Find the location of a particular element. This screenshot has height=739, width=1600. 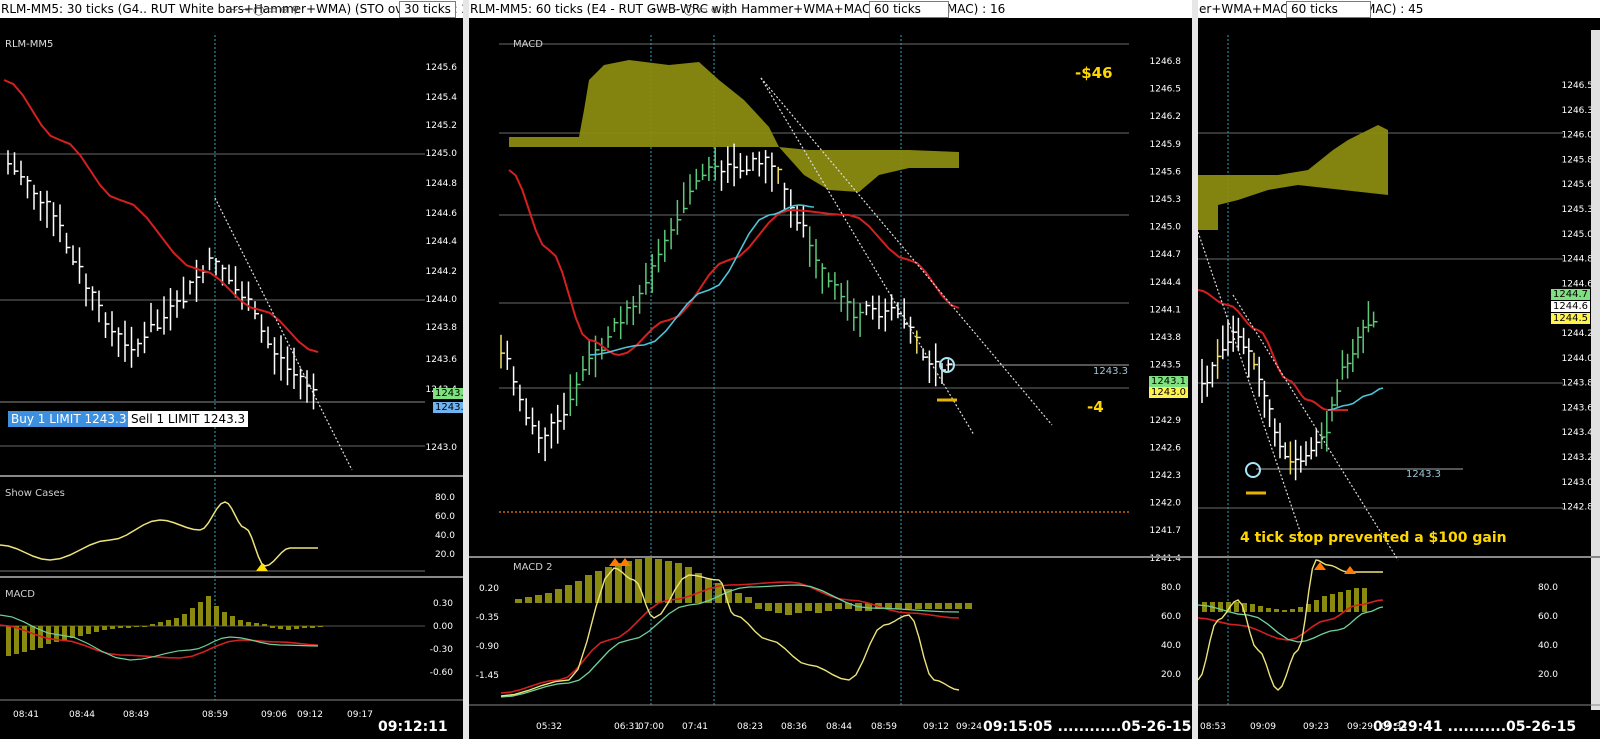

time-axis-label: 07:41 is located at coordinates (695, 727).